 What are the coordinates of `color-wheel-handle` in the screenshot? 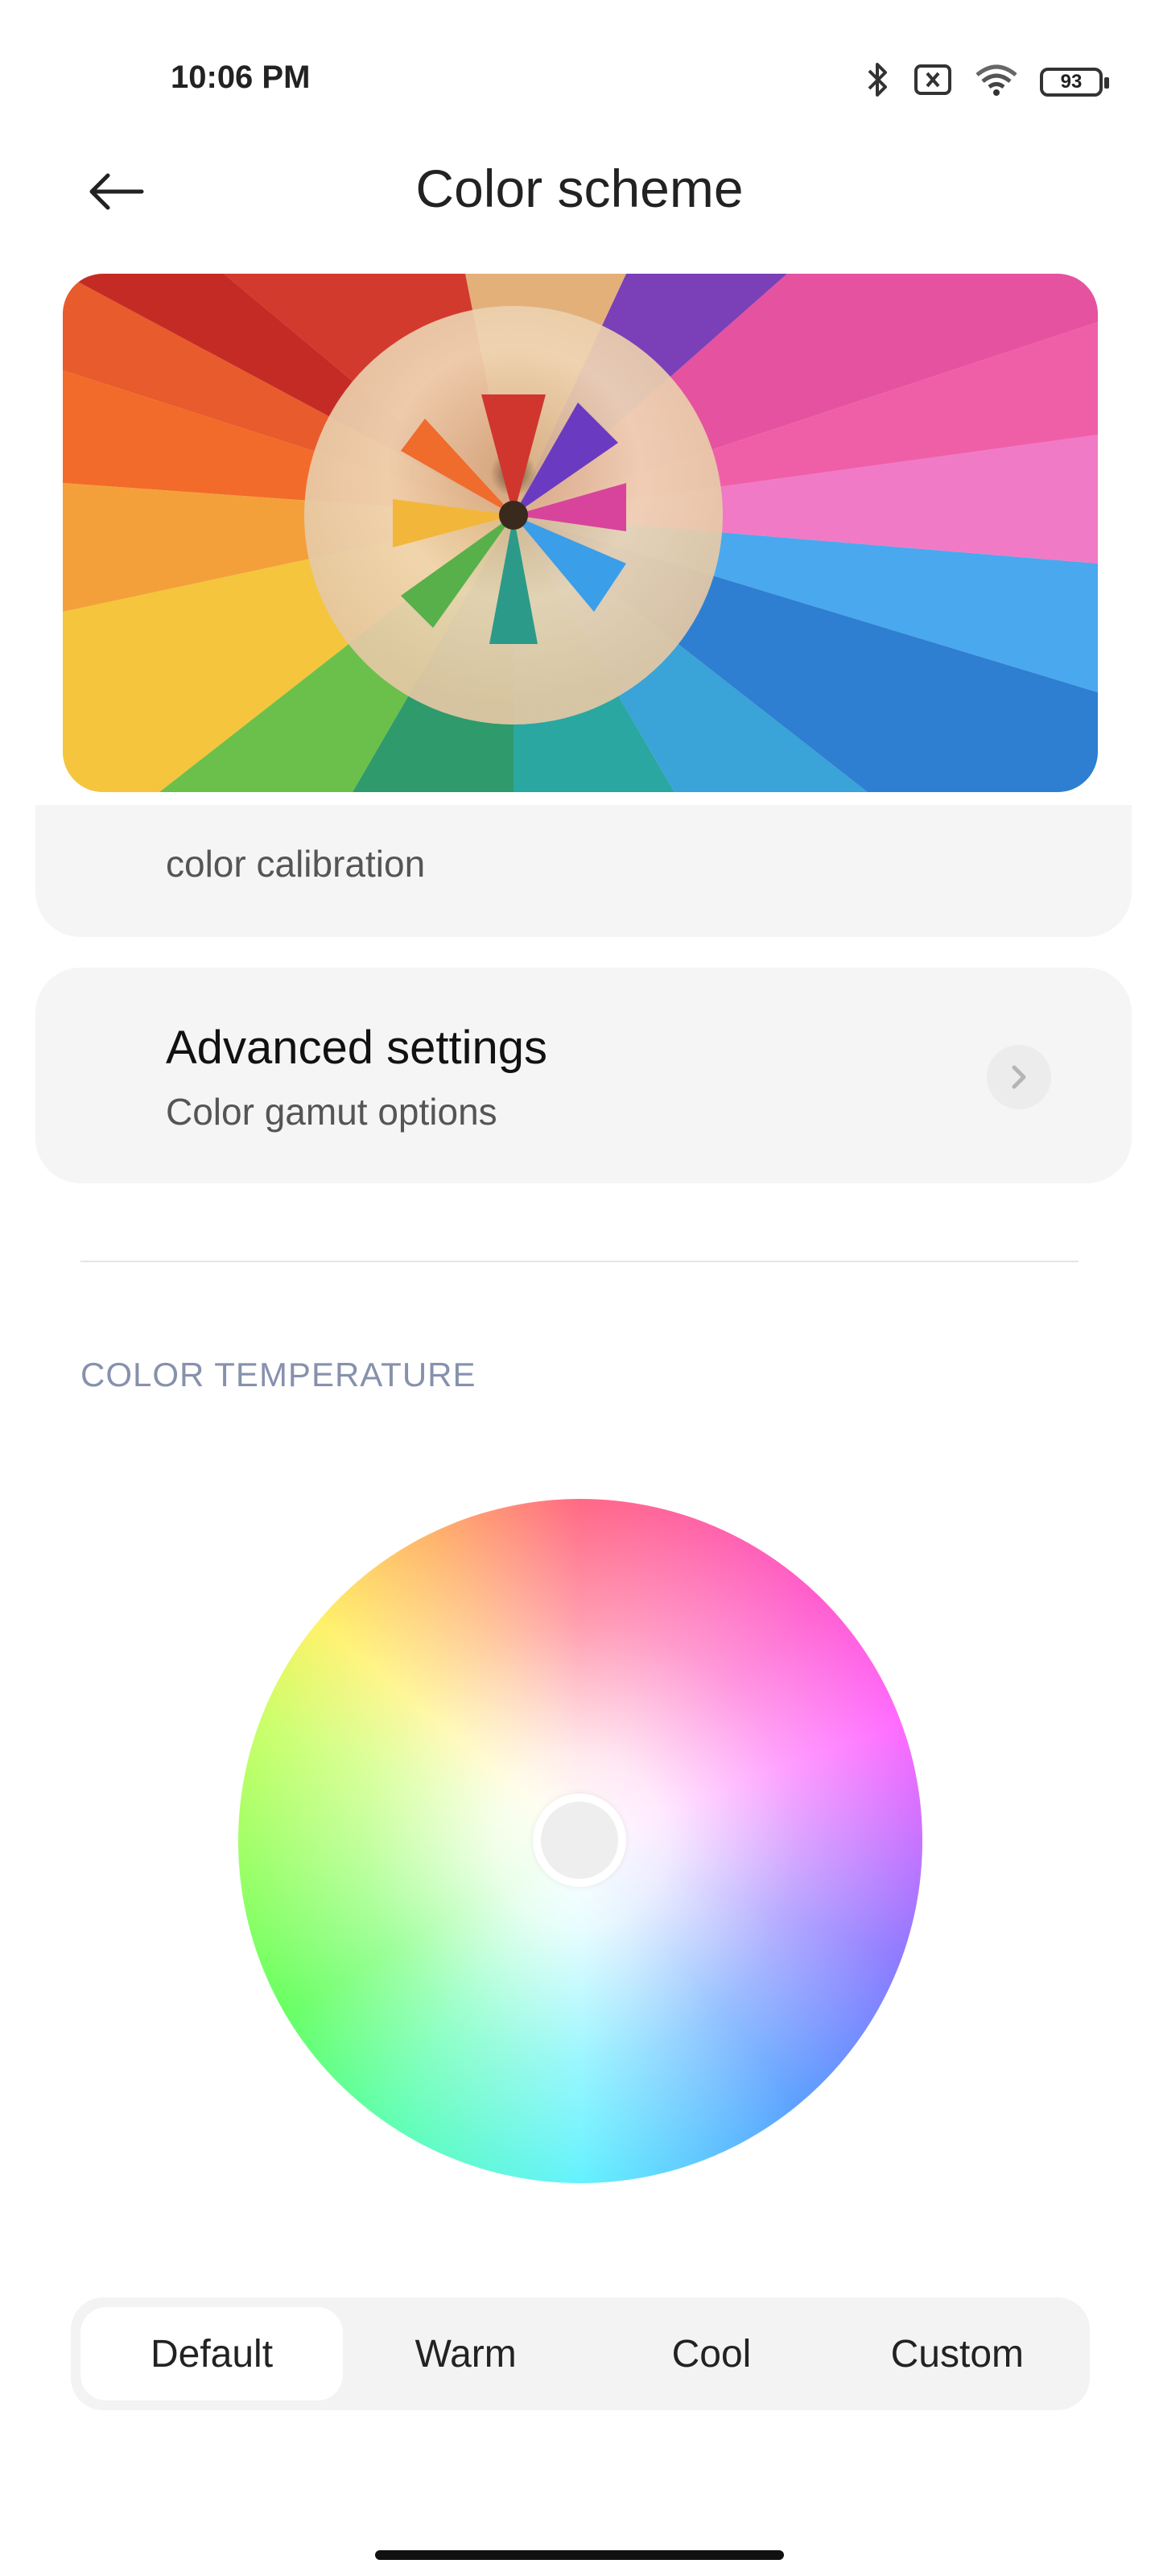 It's located at (579, 1840).